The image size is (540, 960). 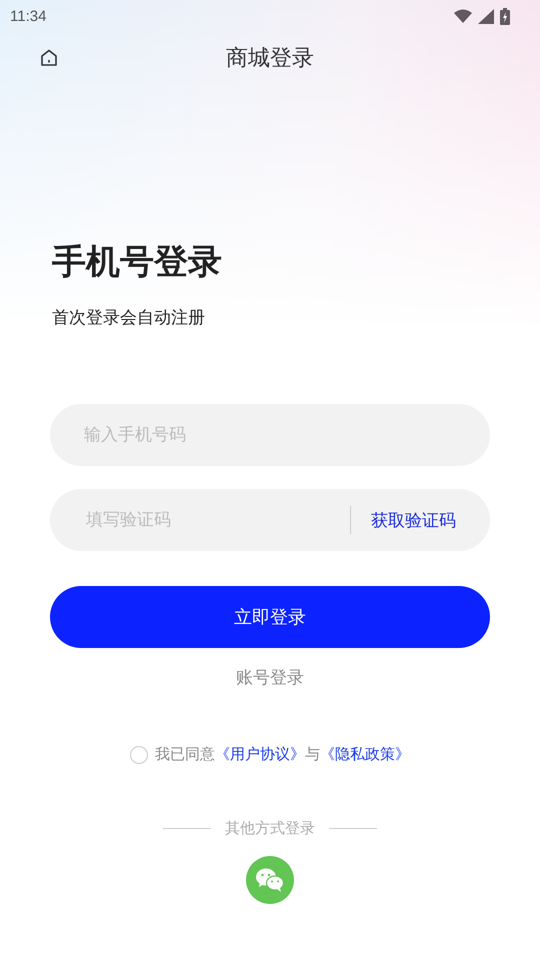 I want to click on login-heading: 手机号登录, so click(x=137, y=262).